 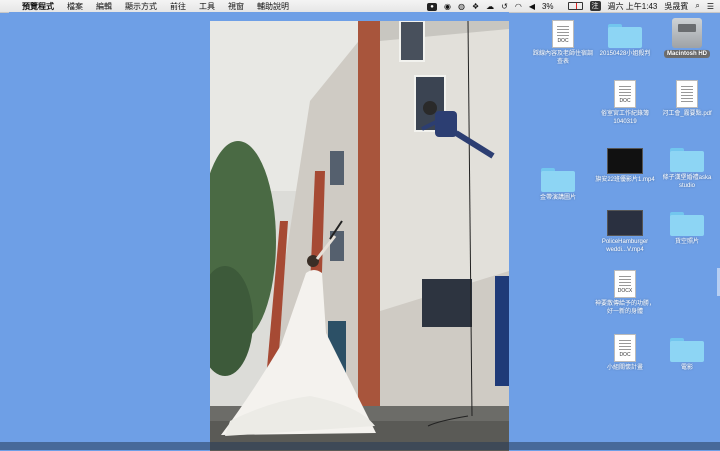 What do you see at coordinates (38, 6) in the screenshot?
I see `menu-app-name: 預覽程式` at bounding box center [38, 6].